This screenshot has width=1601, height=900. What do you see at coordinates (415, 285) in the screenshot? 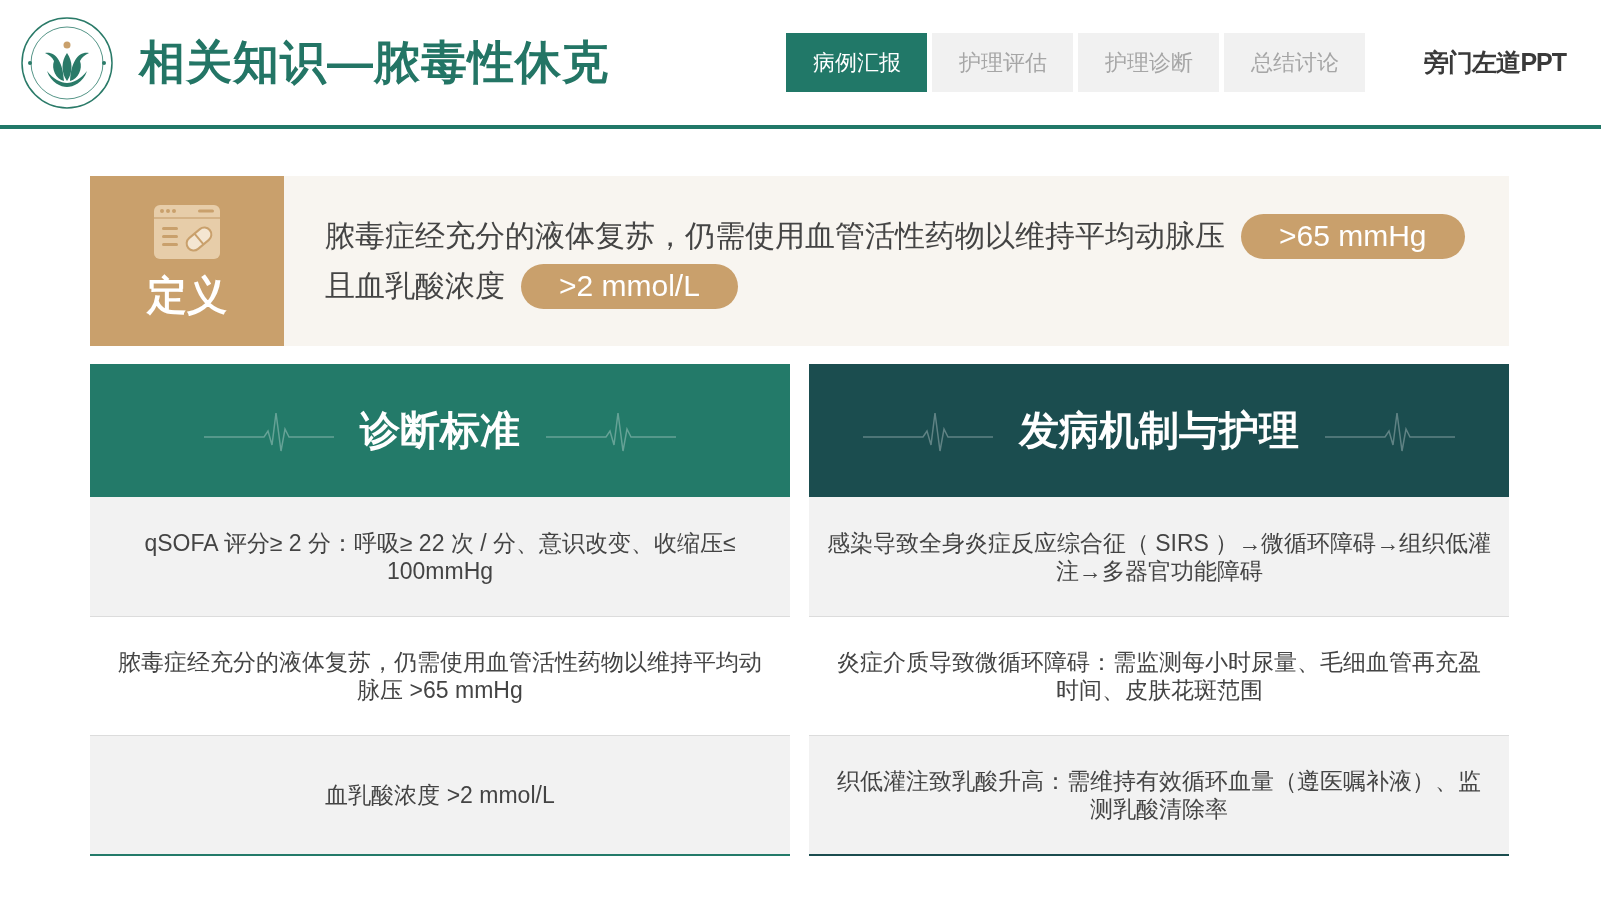
I see `definition-text: 且血乳酸浓度` at bounding box center [415, 285].